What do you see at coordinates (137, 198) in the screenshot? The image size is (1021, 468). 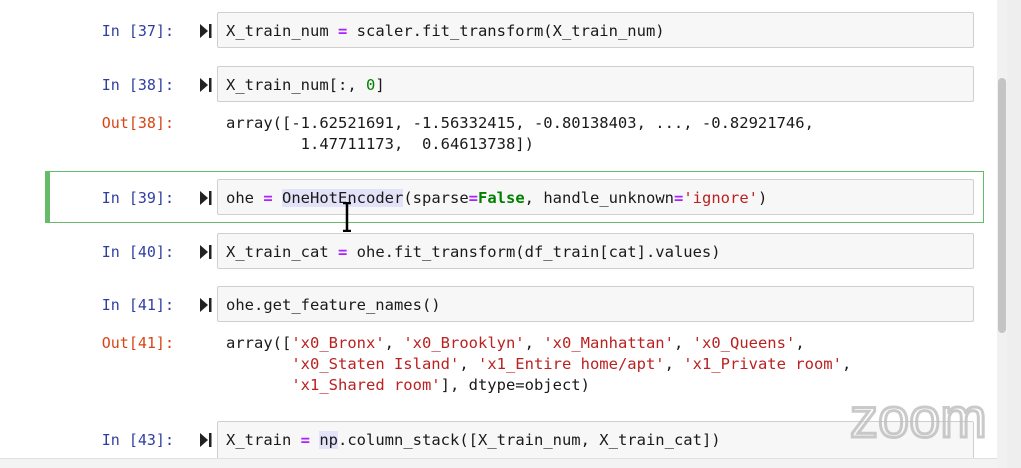 I see `in-prompt-39: In [39]:` at bounding box center [137, 198].